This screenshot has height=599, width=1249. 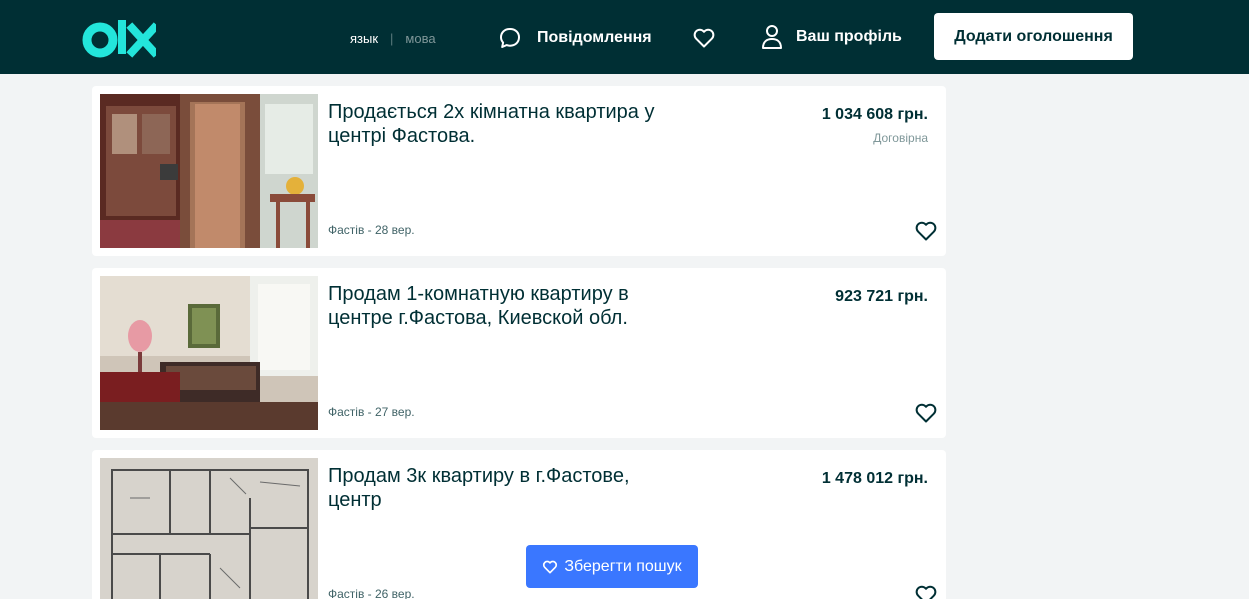 I want to click on language-switcher: язык | мова, so click(x=393, y=38).